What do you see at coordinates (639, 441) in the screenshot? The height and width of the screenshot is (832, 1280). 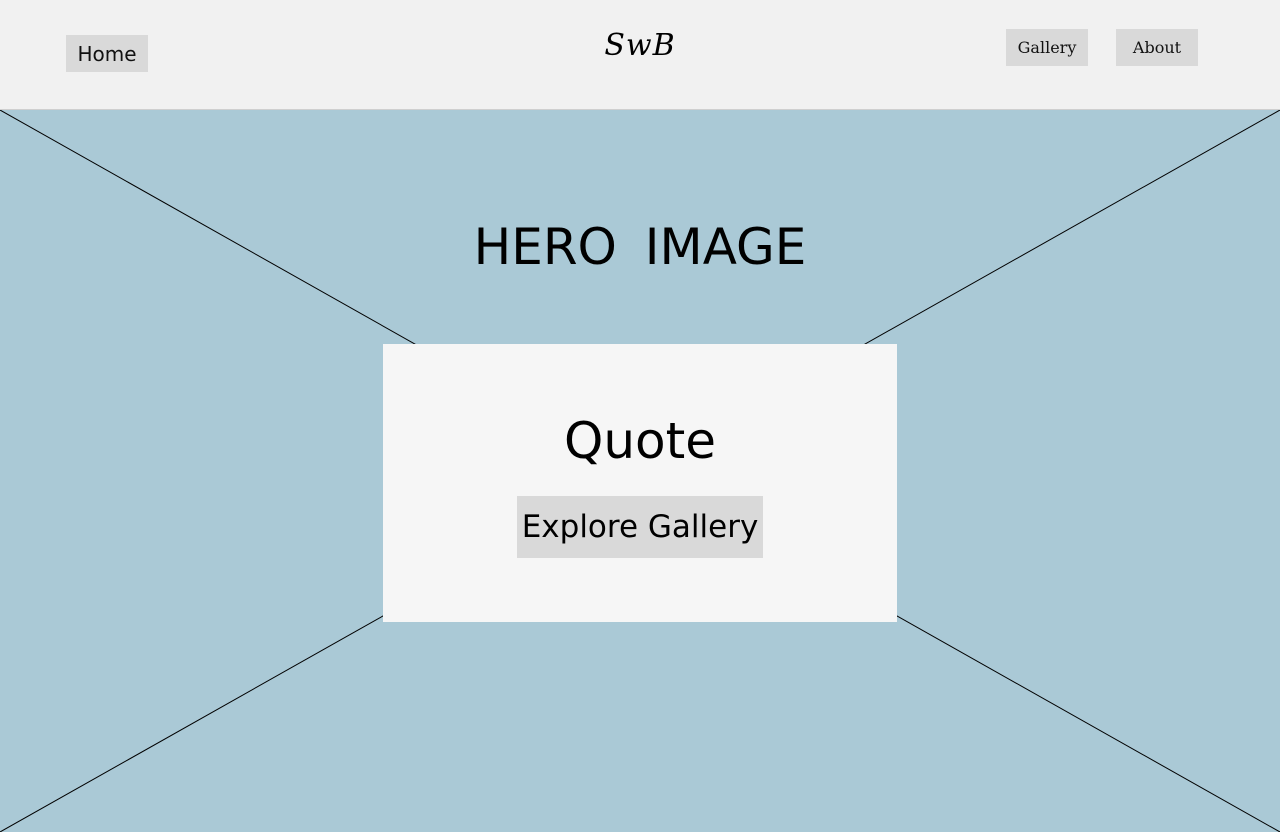 I see `quote-text: Quote` at bounding box center [639, 441].